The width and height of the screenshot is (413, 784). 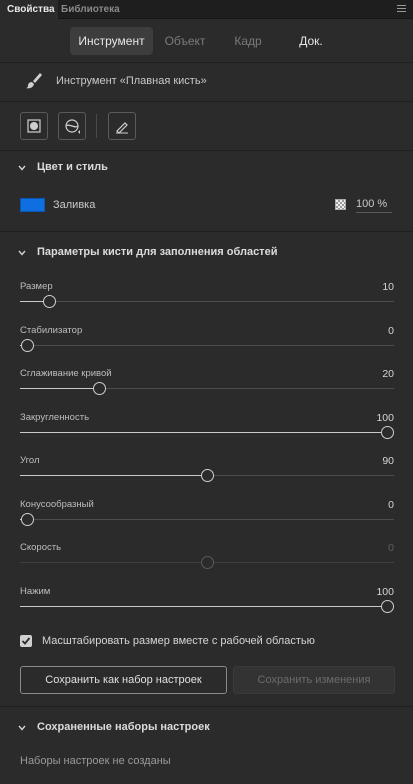 What do you see at coordinates (90, 9) in the screenshot?
I see `tab-library: Библиотека` at bounding box center [90, 9].